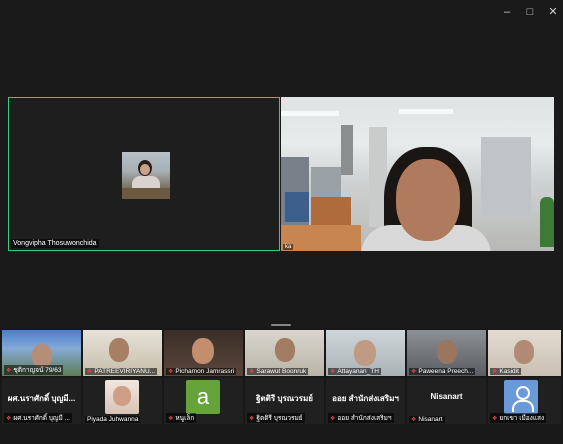  Describe the element at coordinates (354, 371) in the screenshot. I see `tile-label: ❖ Attayanan_TH` at that location.